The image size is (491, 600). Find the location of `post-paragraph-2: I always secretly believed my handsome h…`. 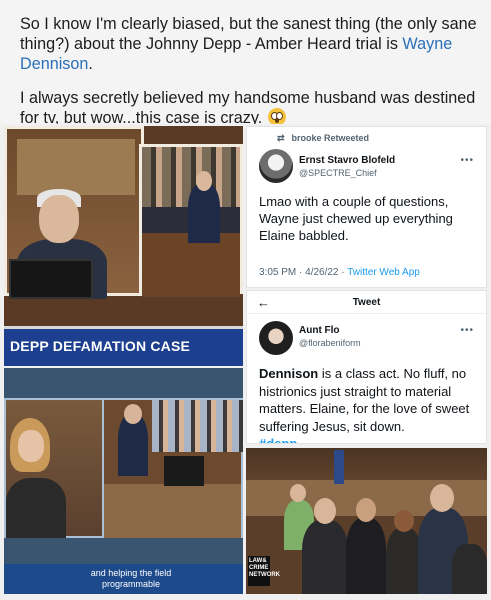

post-paragraph-2: I always secretly believed my handsome h… is located at coordinates (248, 108).